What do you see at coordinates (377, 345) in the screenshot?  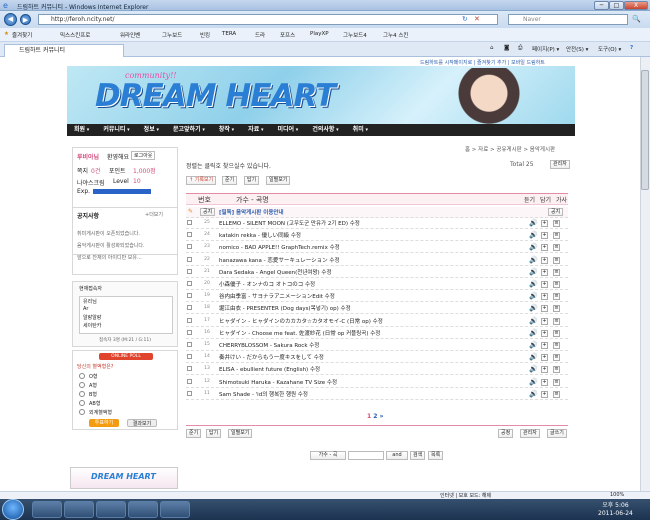 I see `table-row: 15 CHERRYBLOSSOM - Sakura Rock 수정 🔊 + ≡` at bounding box center [377, 345].